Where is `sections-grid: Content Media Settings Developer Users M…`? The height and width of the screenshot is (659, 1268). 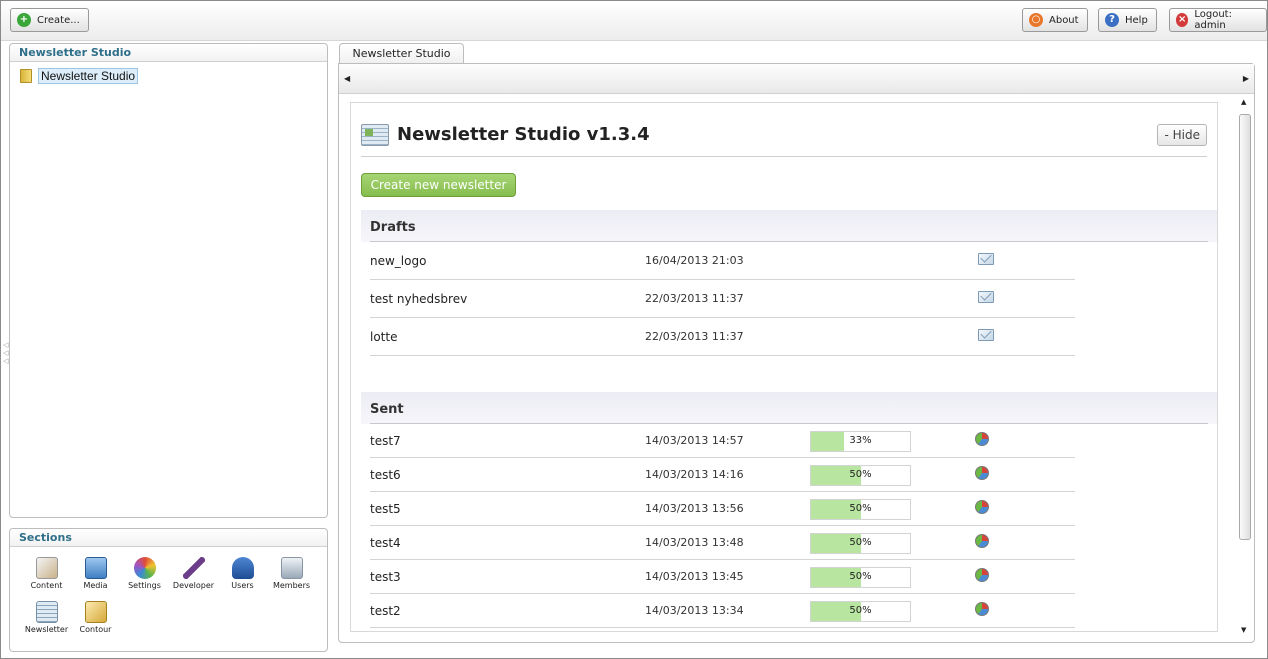
sections-grid: Content Media Settings Developer Users M… is located at coordinates (172, 601).